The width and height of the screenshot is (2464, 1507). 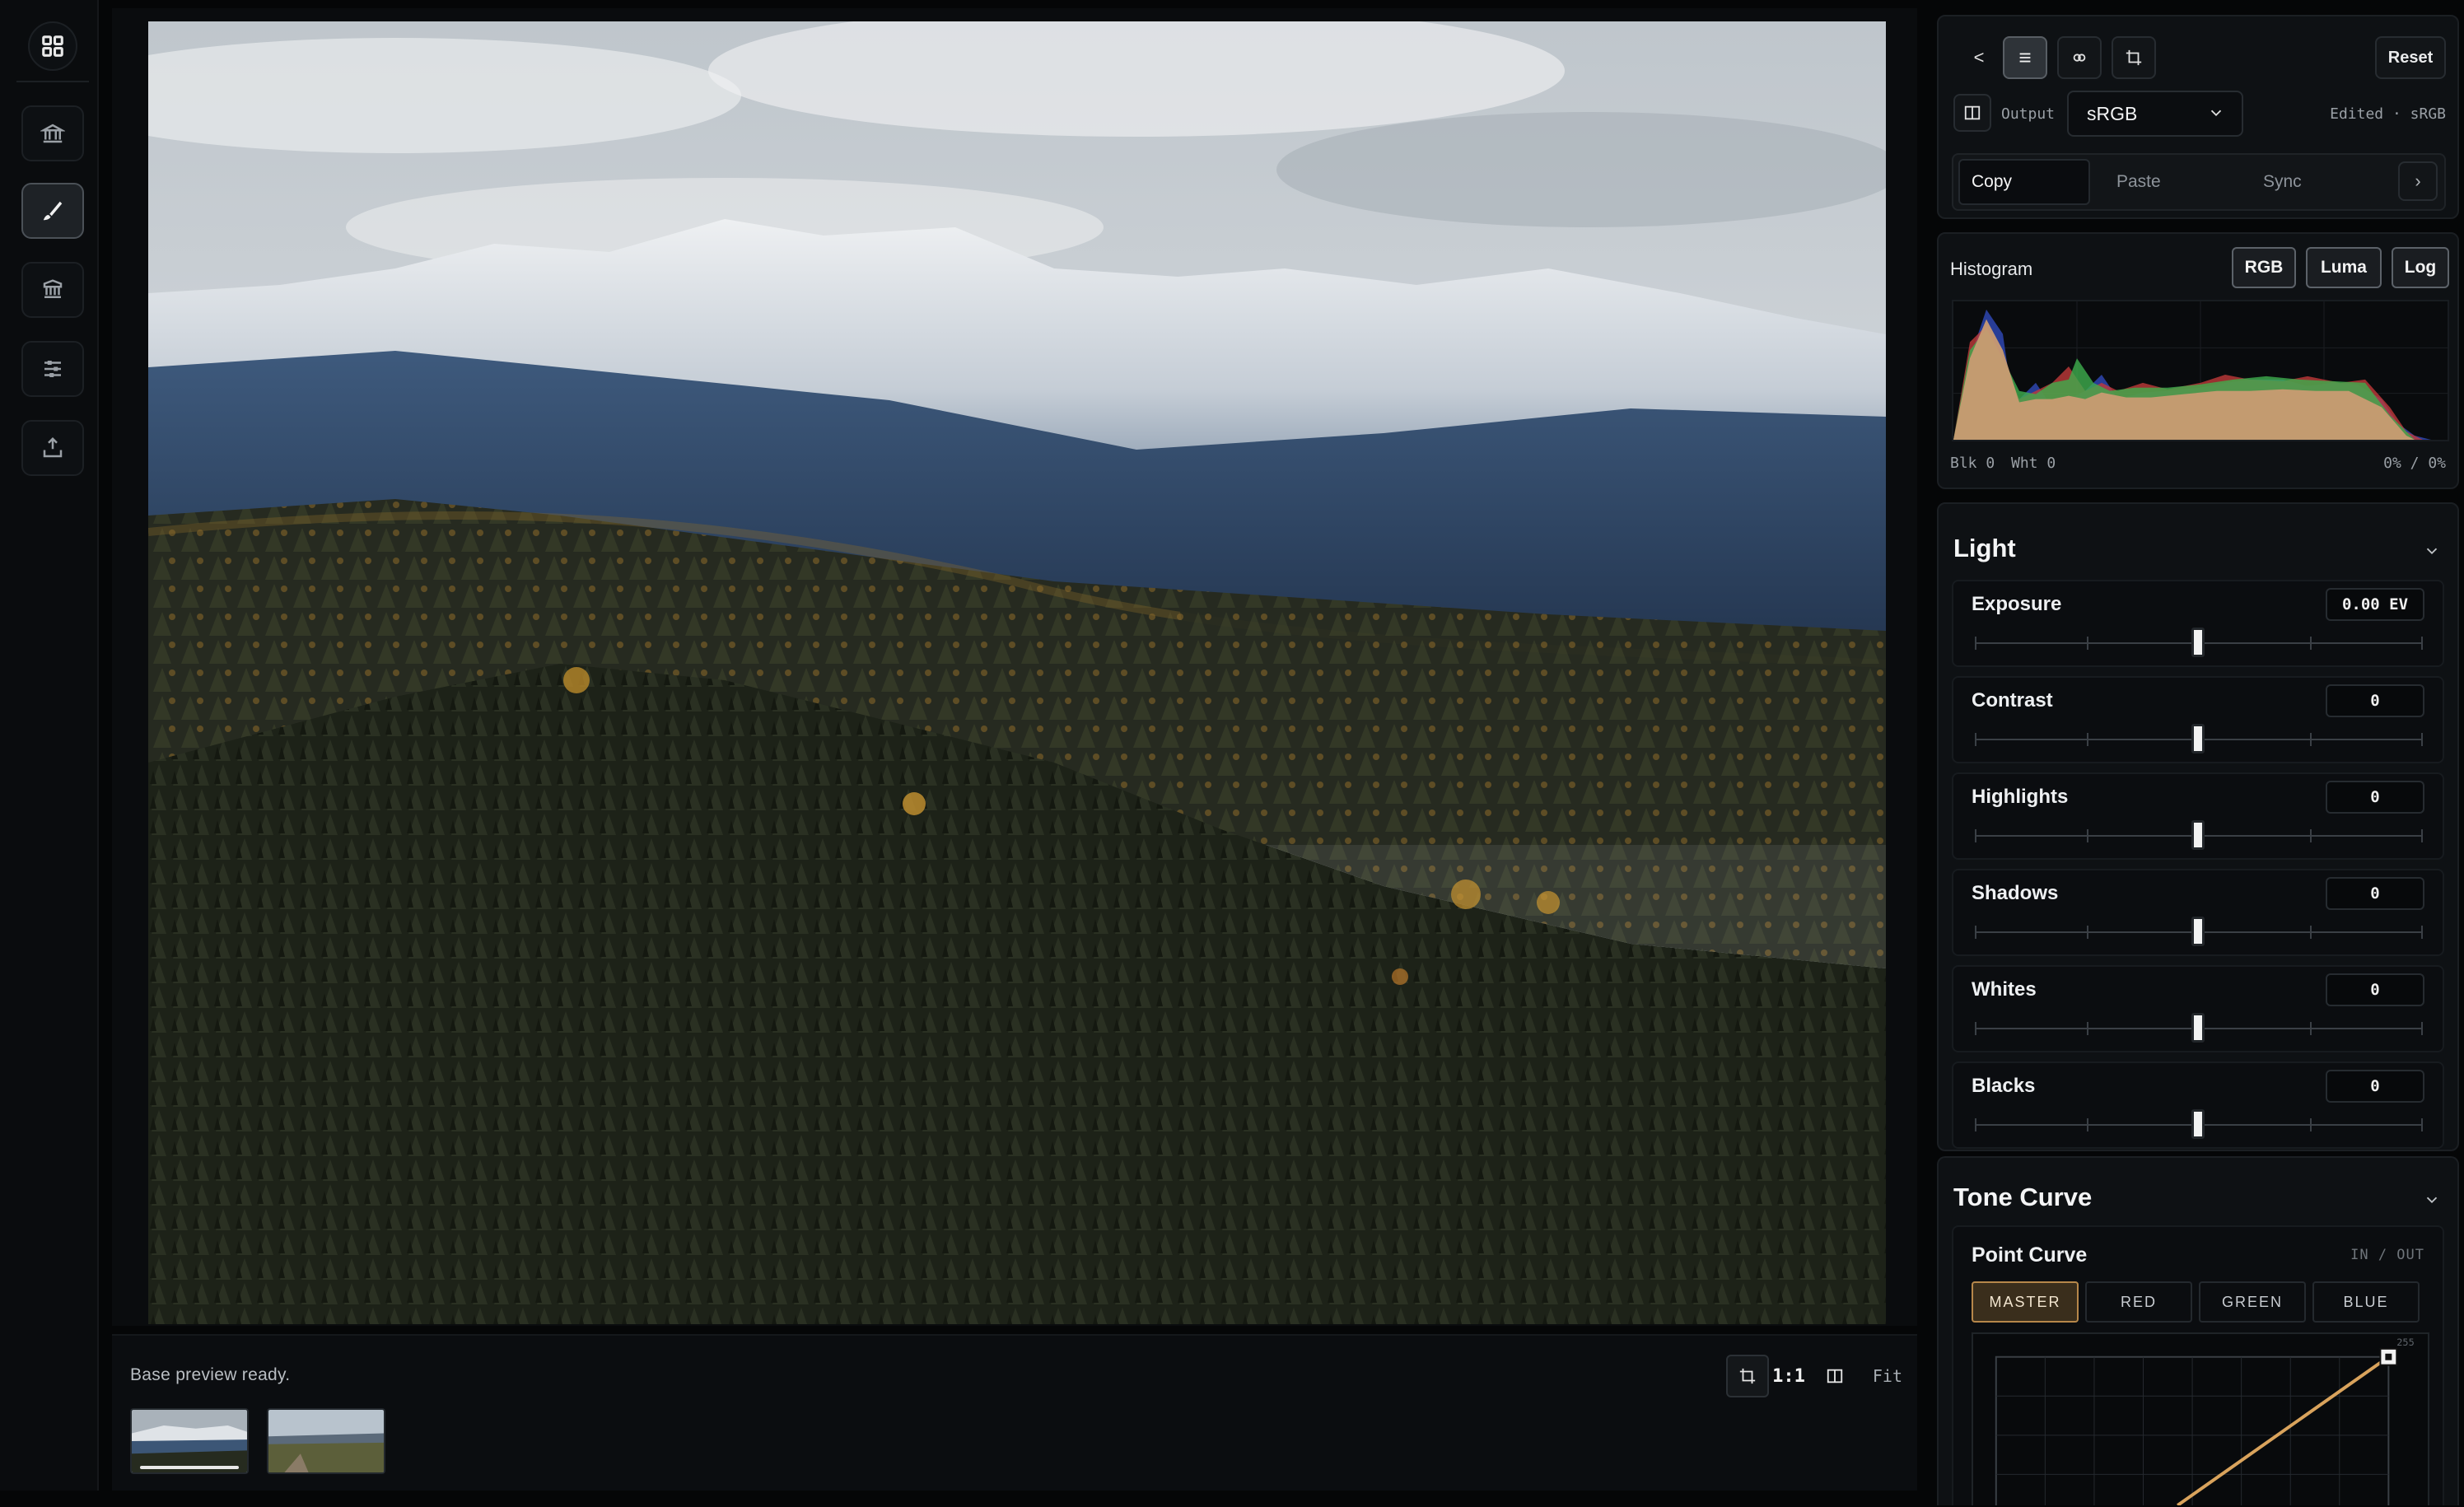 I want to click on back-button: <, so click(x=1979, y=58).